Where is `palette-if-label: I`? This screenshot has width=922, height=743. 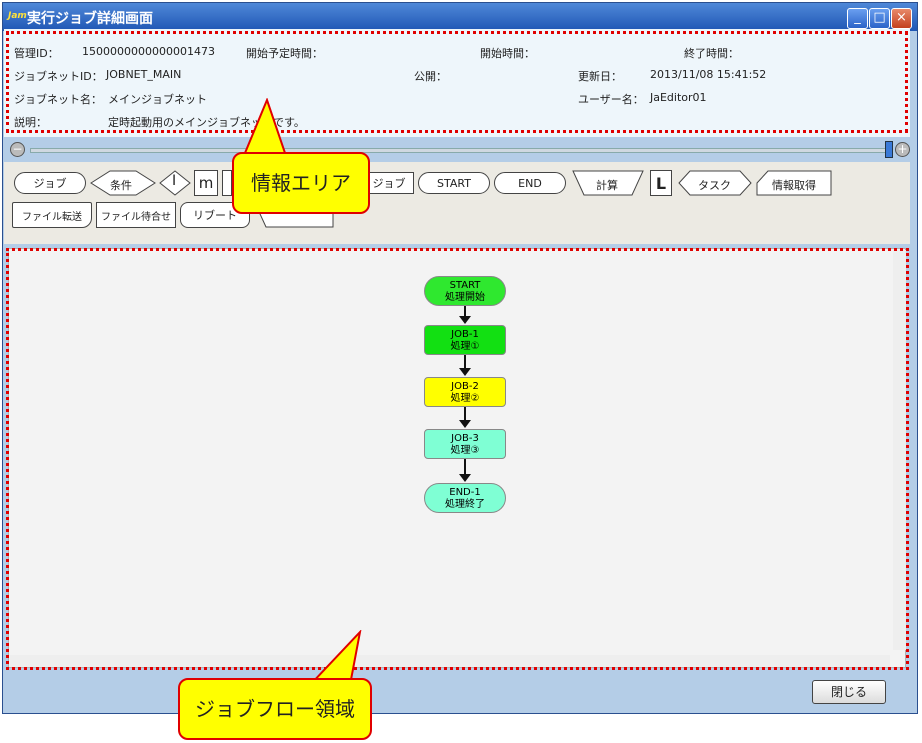
palette-if-label: I is located at coordinates (174, 181).